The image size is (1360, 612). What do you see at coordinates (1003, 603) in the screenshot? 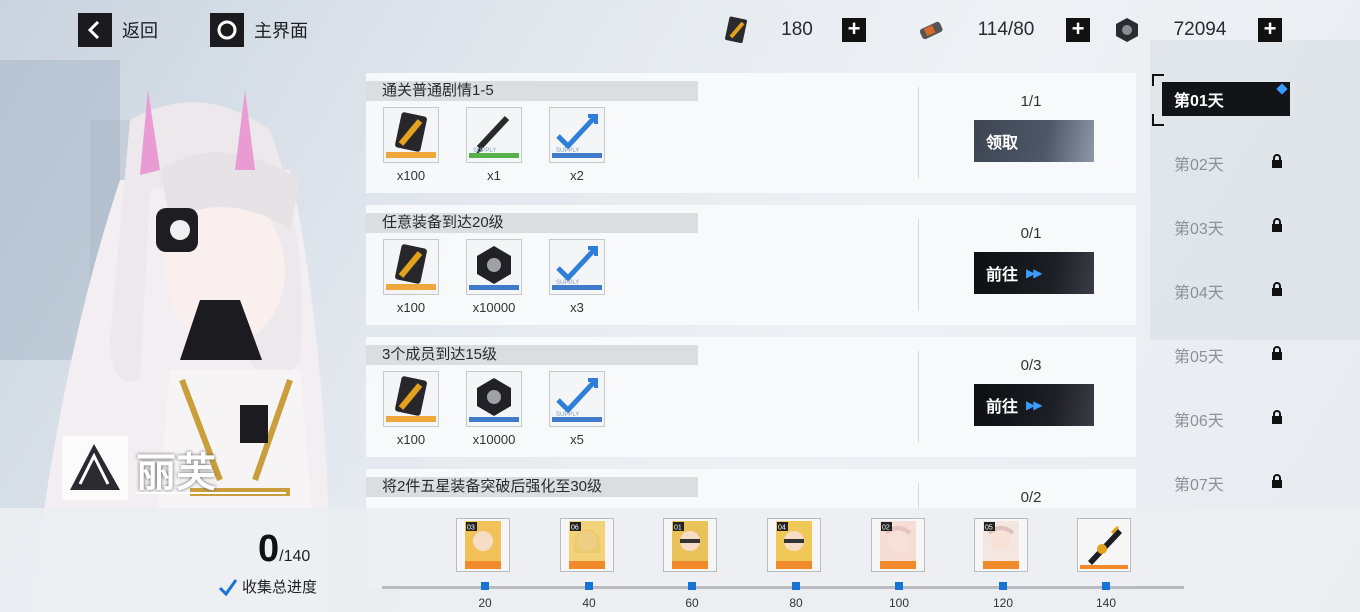
I see `milestone-value: 120` at bounding box center [1003, 603].